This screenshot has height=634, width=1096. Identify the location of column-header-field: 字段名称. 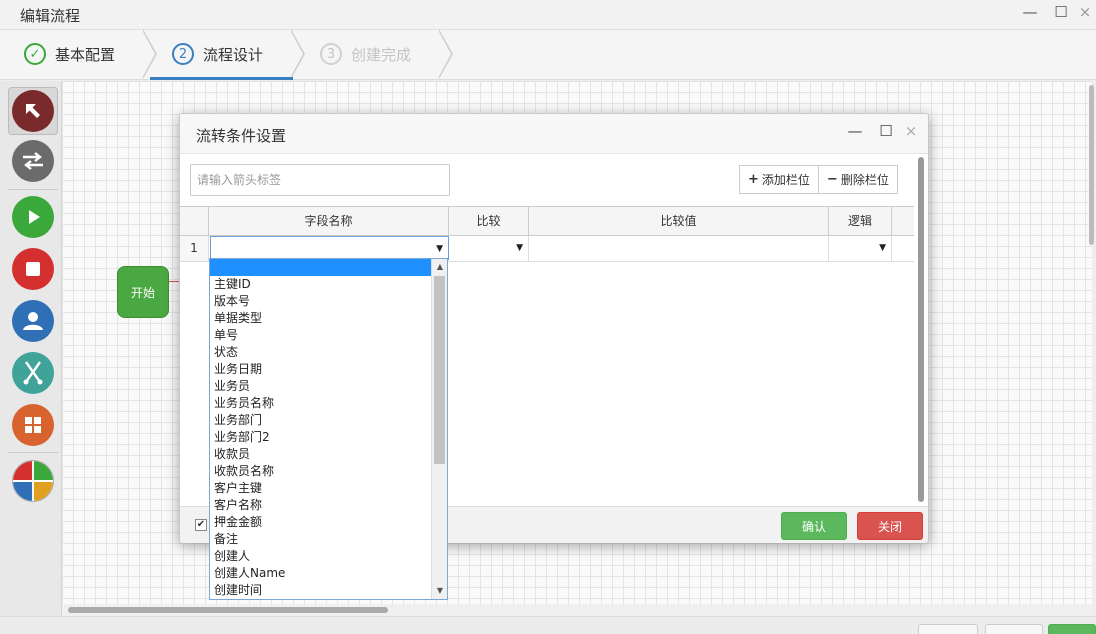
(329, 221).